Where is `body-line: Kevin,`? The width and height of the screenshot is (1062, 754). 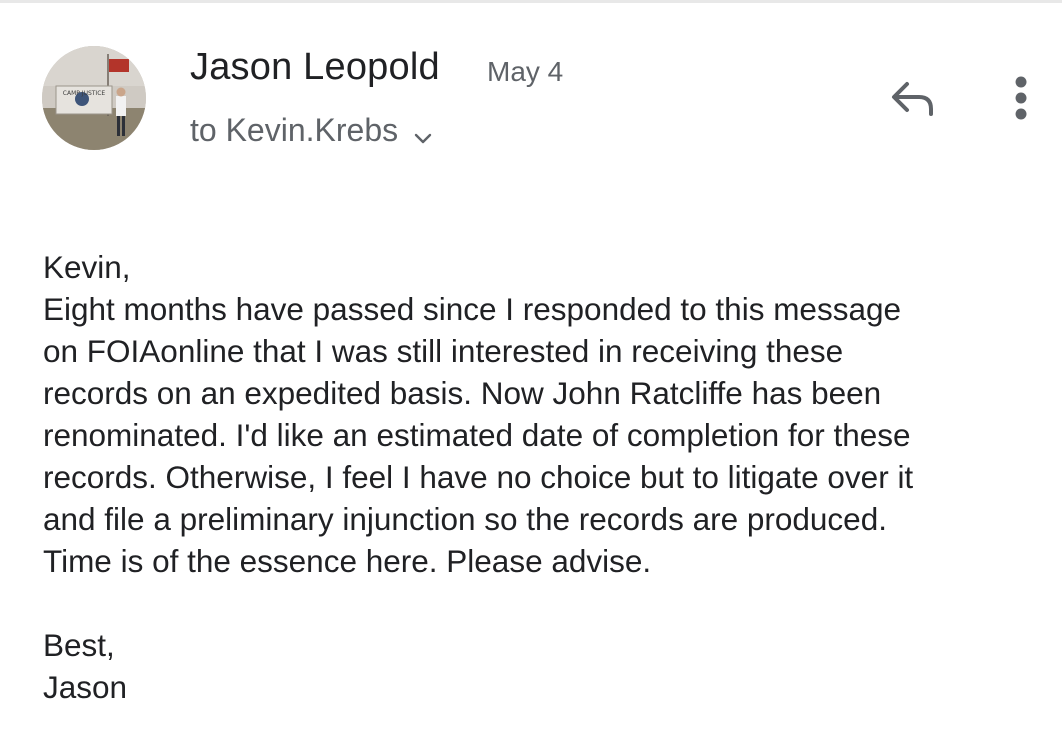
body-line: Kevin, is located at coordinates (87, 267).